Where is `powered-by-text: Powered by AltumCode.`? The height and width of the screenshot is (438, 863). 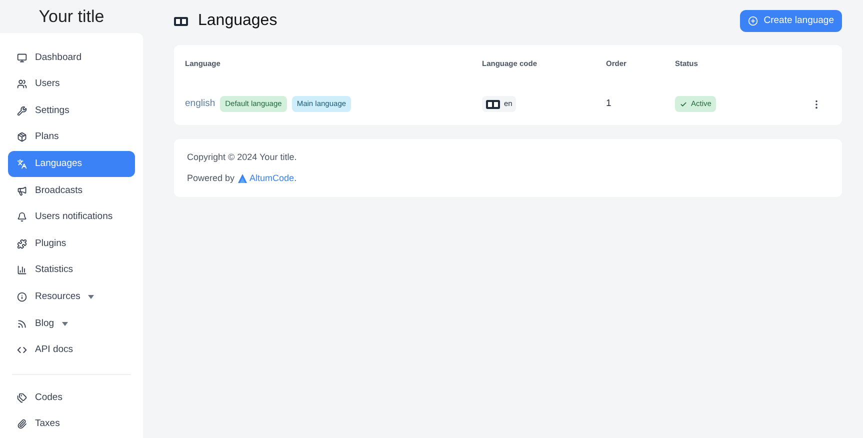 powered-by-text: Powered by AltumCode. is located at coordinates (242, 178).